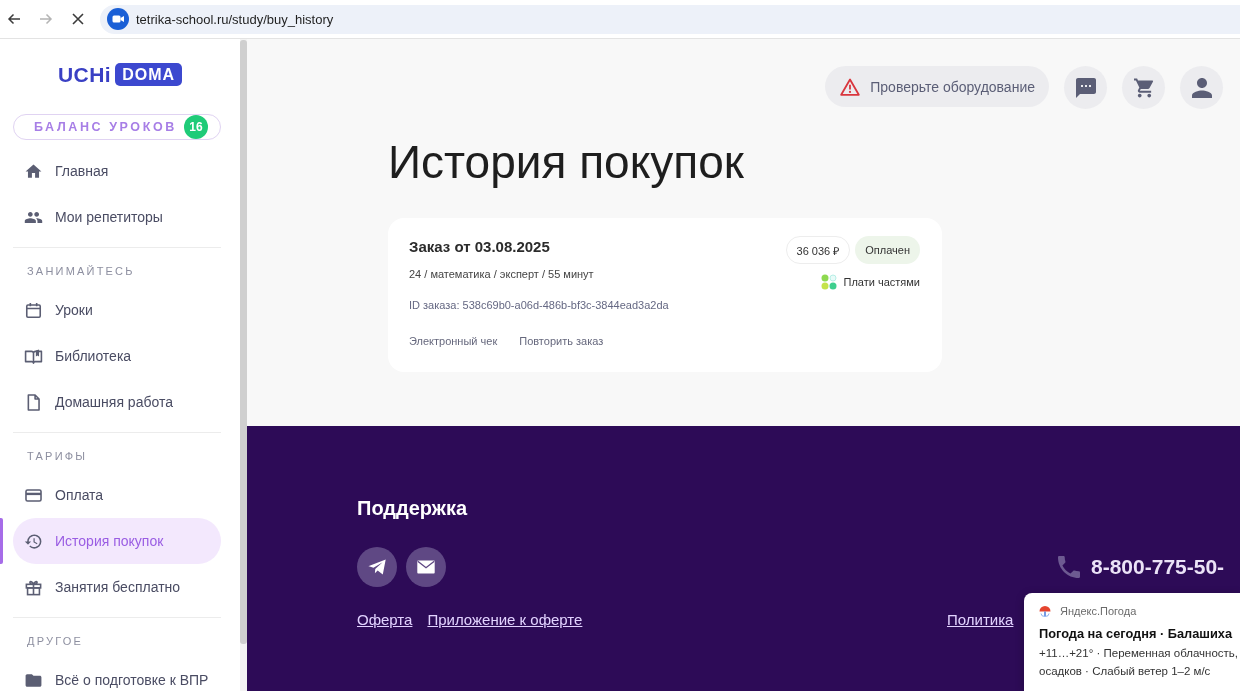  What do you see at coordinates (881, 282) in the screenshot?
I see `installments-label: Плати частями` at bounding box center [881, 282].